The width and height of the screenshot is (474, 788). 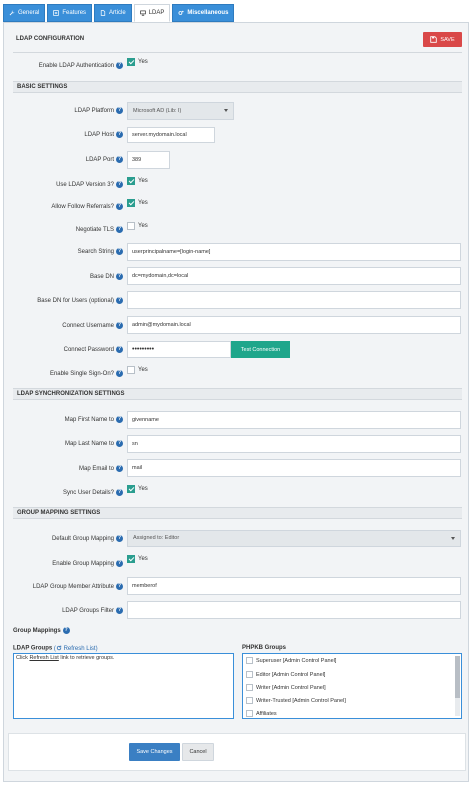 What do you see at coordinates (59, 648) in the screenshot?
I see `refresh-icon` at bounding box center [59, 648].